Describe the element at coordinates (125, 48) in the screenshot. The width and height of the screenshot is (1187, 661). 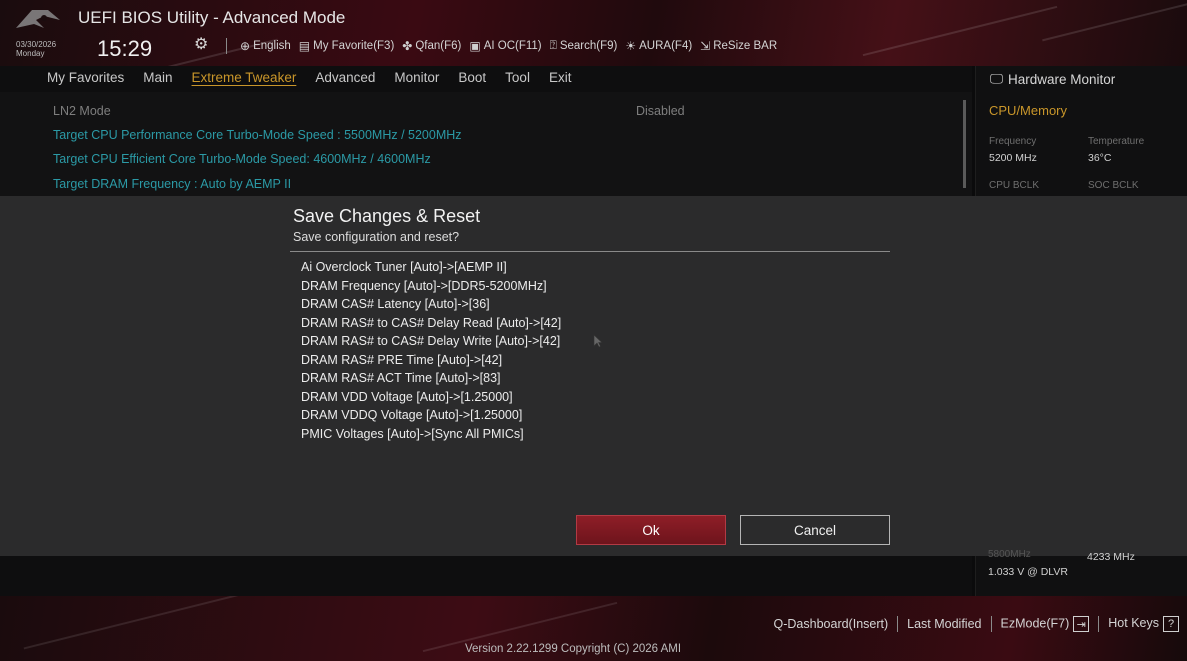
I see `clock-time: 15:29` at that location.